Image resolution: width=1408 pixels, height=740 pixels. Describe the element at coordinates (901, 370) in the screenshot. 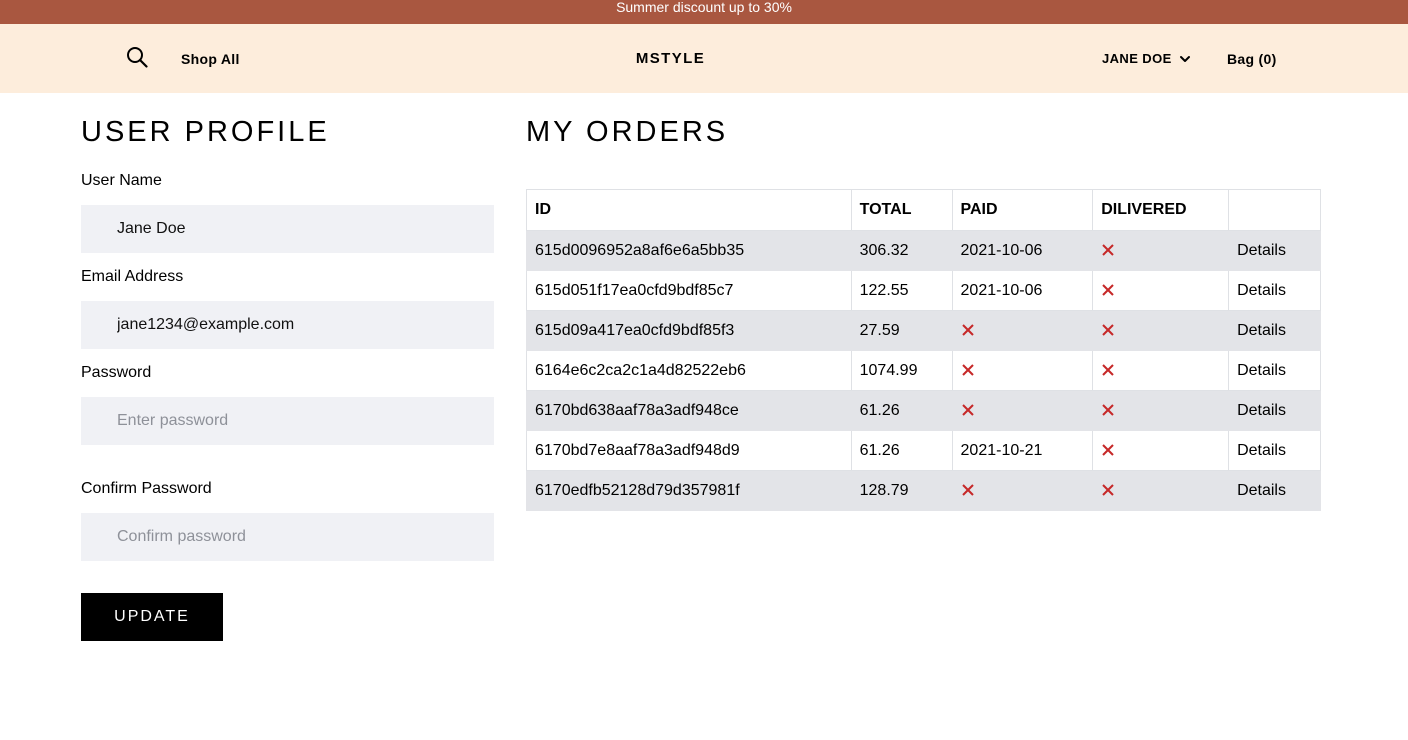

I see `order-total: 1074.99` at that location.